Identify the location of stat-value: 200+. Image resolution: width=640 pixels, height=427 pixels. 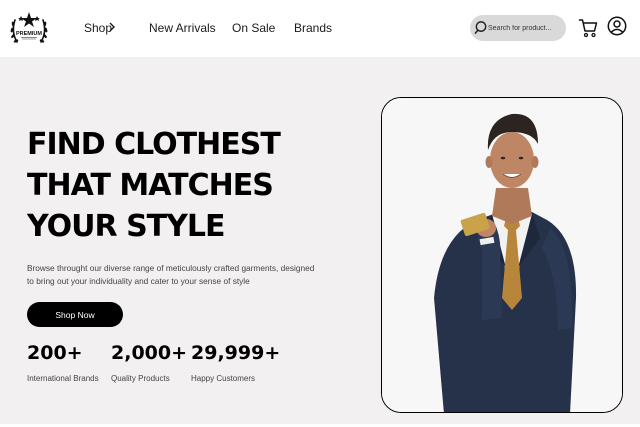
(55, 353).